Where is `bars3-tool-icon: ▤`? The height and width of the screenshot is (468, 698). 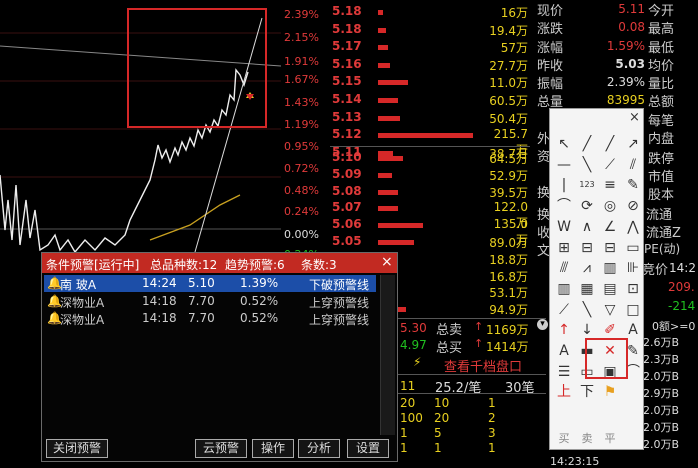
bars3-tool-icon: ▤ is located at coordinates (610, 289).